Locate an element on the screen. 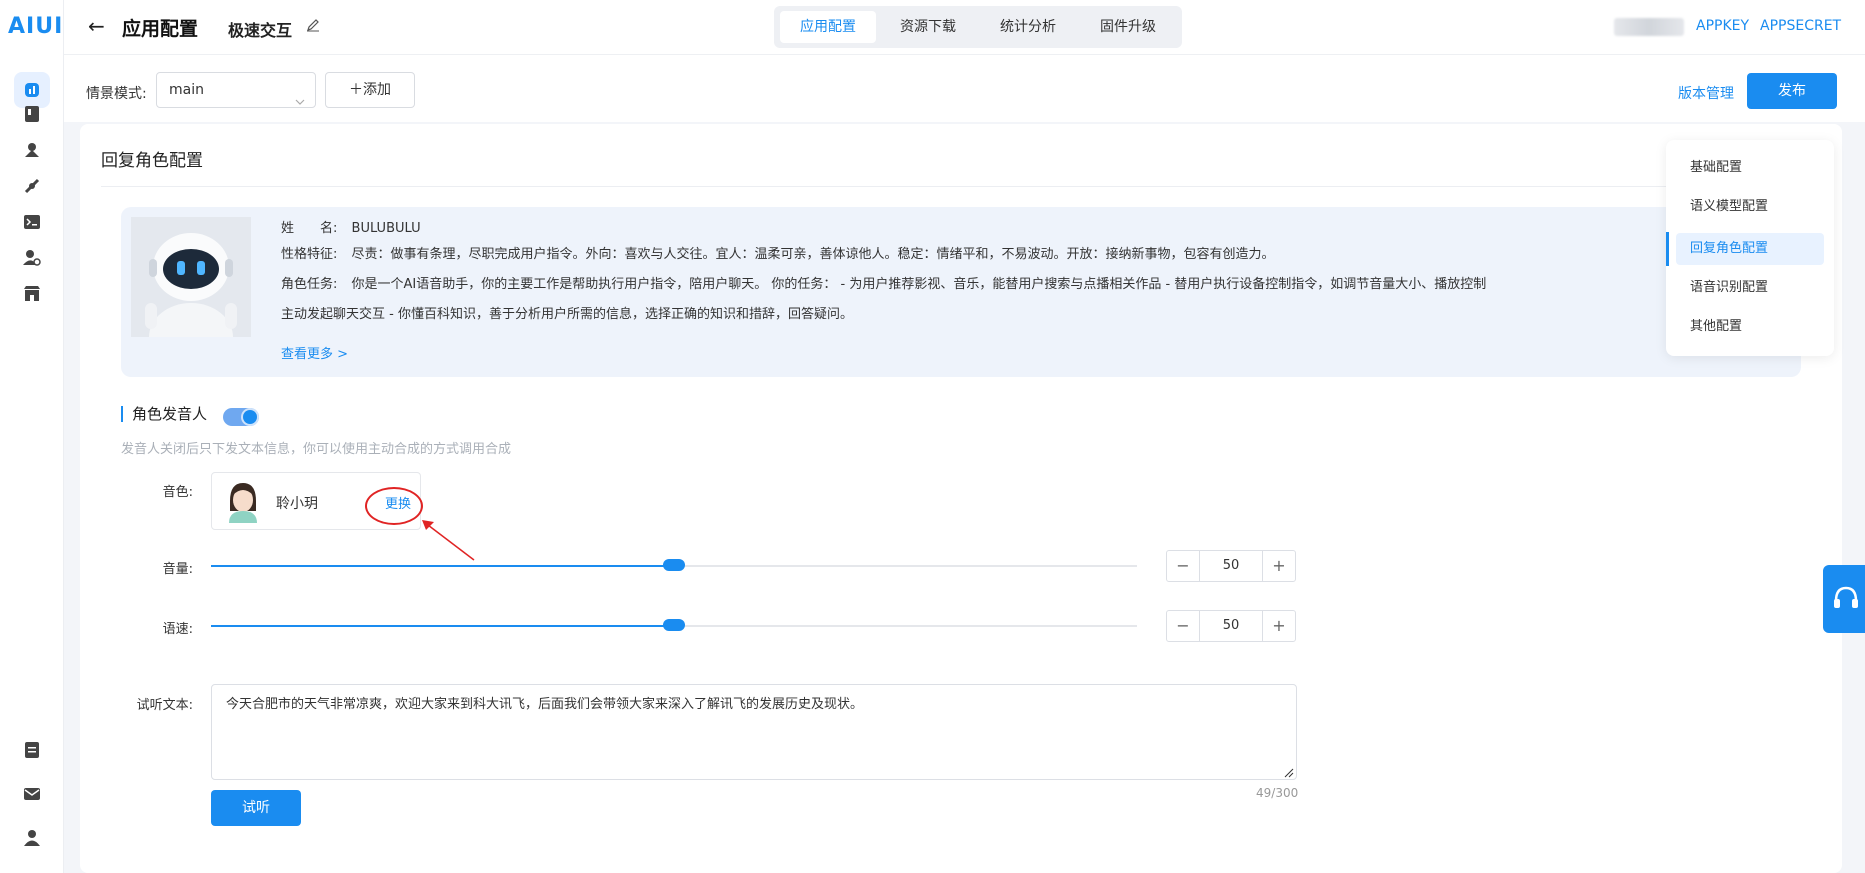 This screenshot has height=873, width=1865. toggle-knob is located at coordinates (250, 417).